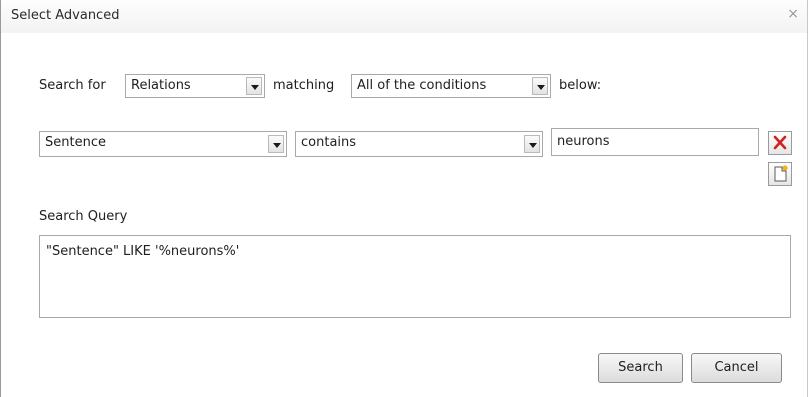 The height and width of the screenshot is (397, 808). I want to click on condition-value-text: neurons, so click(583, 141).